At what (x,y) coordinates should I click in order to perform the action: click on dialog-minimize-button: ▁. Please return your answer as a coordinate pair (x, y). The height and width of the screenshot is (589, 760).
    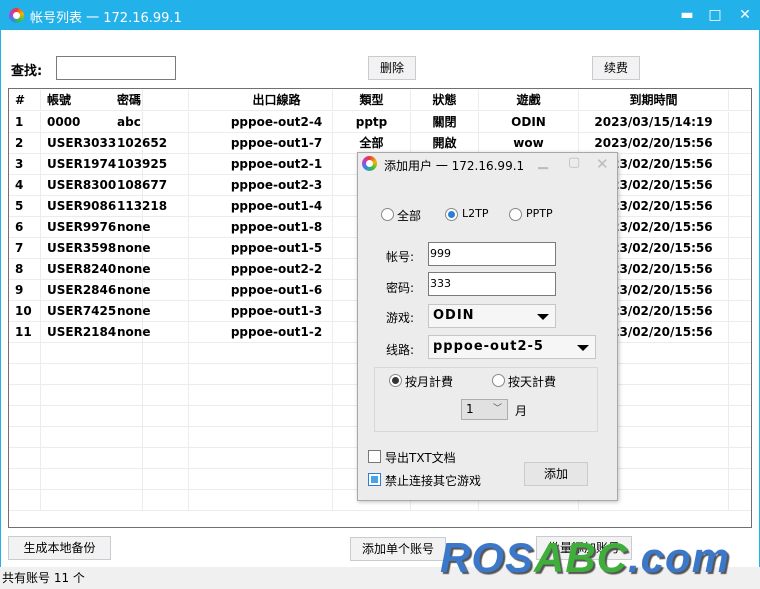
    Looking at the image, I should click on (543, 162).